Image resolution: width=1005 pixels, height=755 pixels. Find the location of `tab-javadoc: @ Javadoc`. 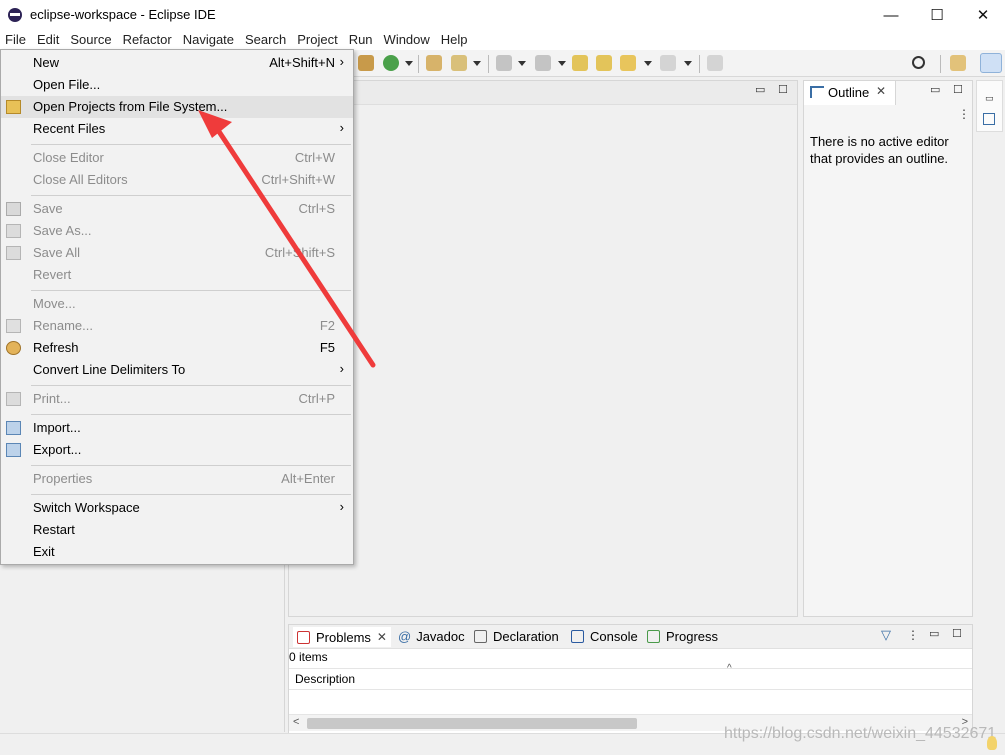

tab-javadoc: @ Javadoc is located at coordinates (431, 636).